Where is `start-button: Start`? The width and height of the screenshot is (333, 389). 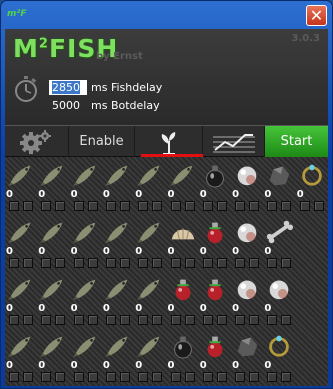
start-button: Start is located at coordinates (296, 141).